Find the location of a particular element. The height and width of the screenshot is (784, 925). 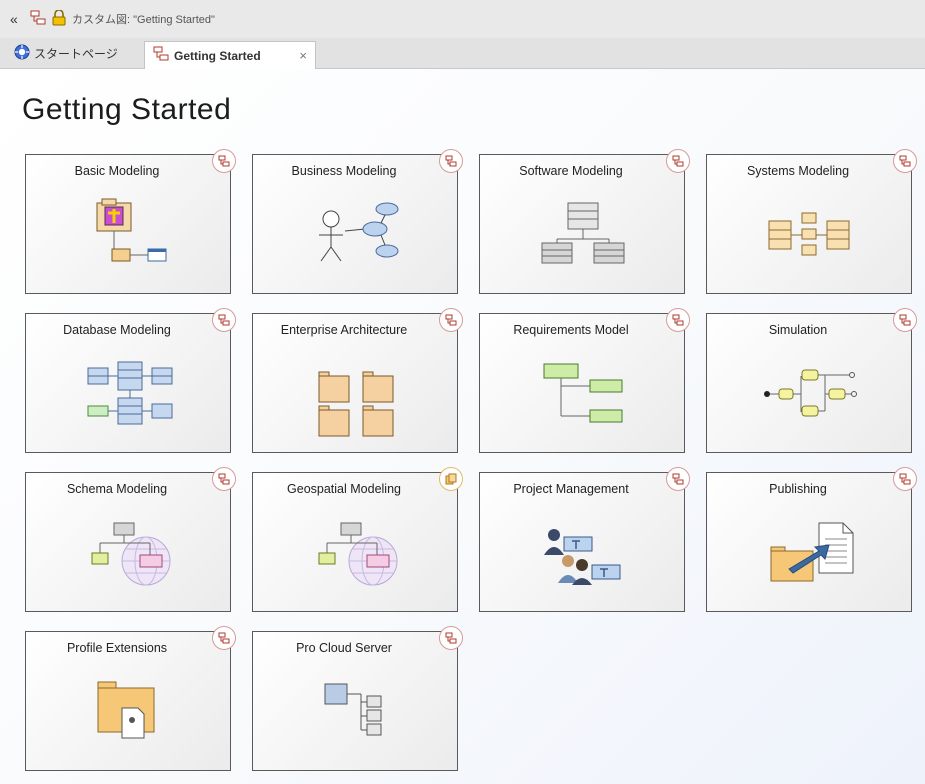

tab-label: スタートページ is located at coordinates (76, 53).